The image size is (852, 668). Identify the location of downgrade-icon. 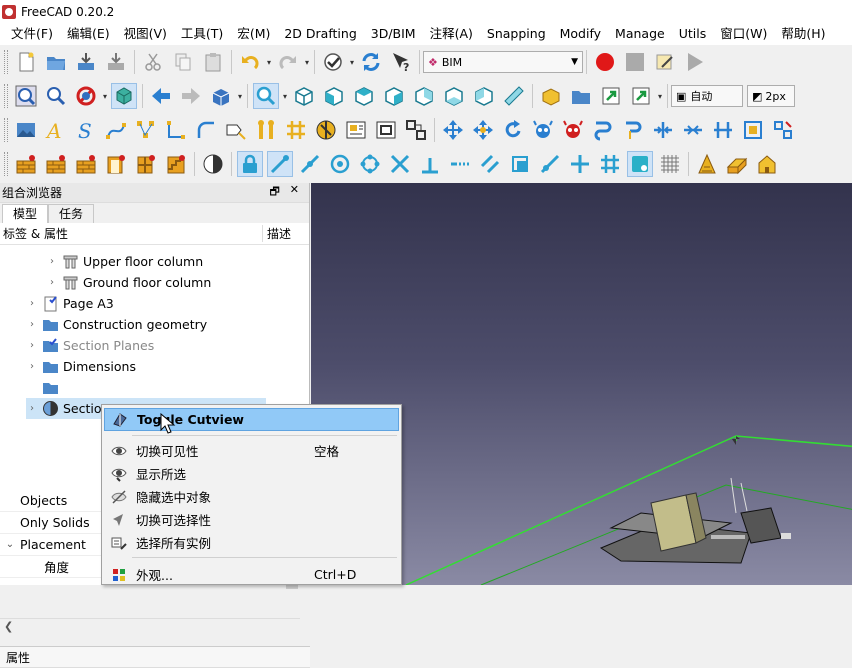
(753, 130).